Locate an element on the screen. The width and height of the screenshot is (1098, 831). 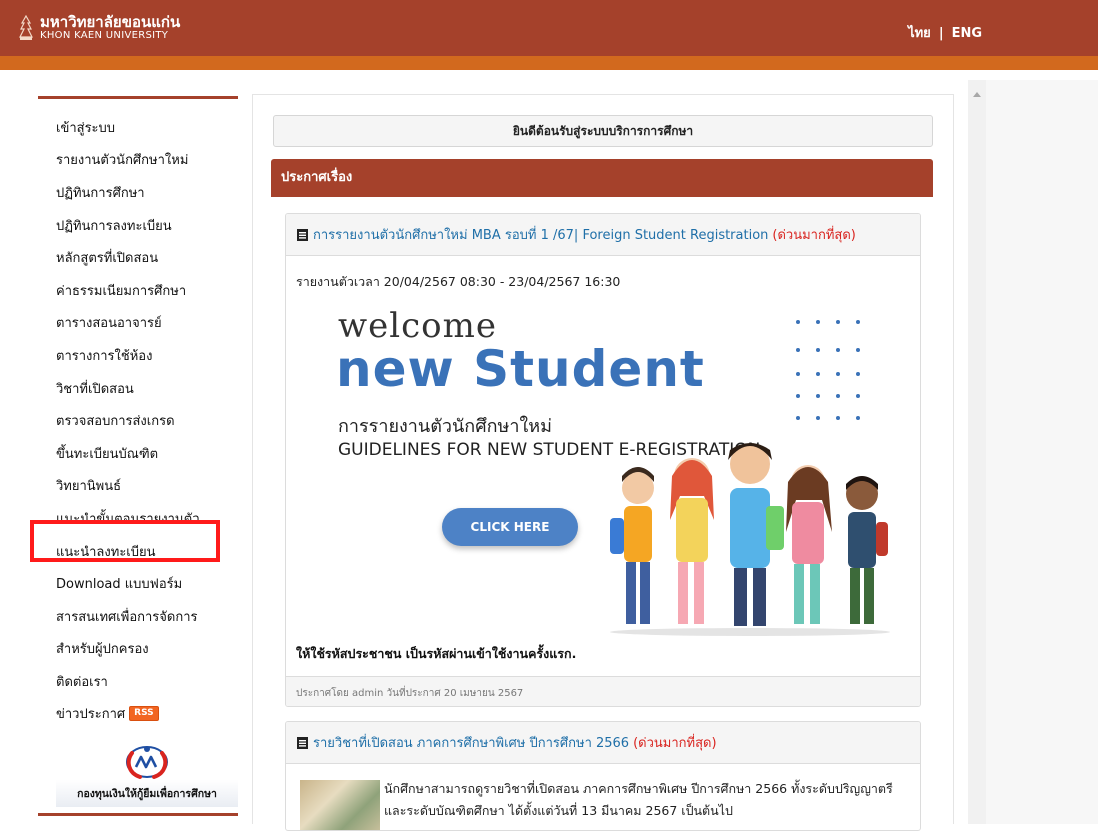
university-logo: มหาวิทยาลัยขอนแก่น KHON KAEN UNIVERSITY is located at coordinates (99, 27).